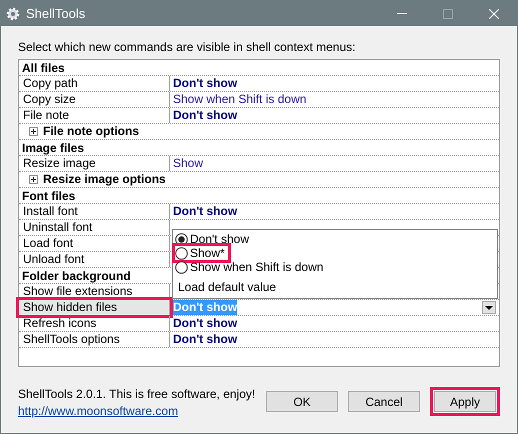  What do you see at coordinates (335, 287) in the screenshot?
I see `dropdown-action: Load default value` at bounding box center [335, 287].